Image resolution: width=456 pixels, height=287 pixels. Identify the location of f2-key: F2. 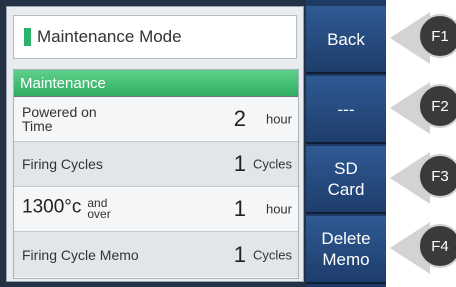
(421, 108).